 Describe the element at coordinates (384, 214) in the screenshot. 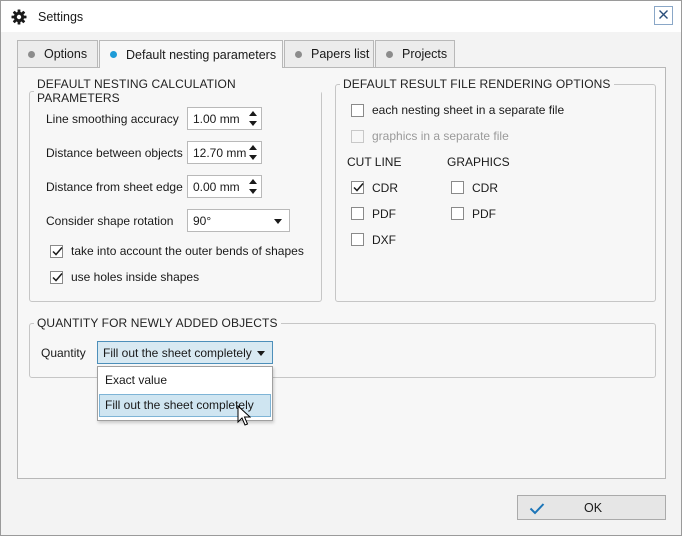

I see `cut-line-pdf-label: PDF` at that location.